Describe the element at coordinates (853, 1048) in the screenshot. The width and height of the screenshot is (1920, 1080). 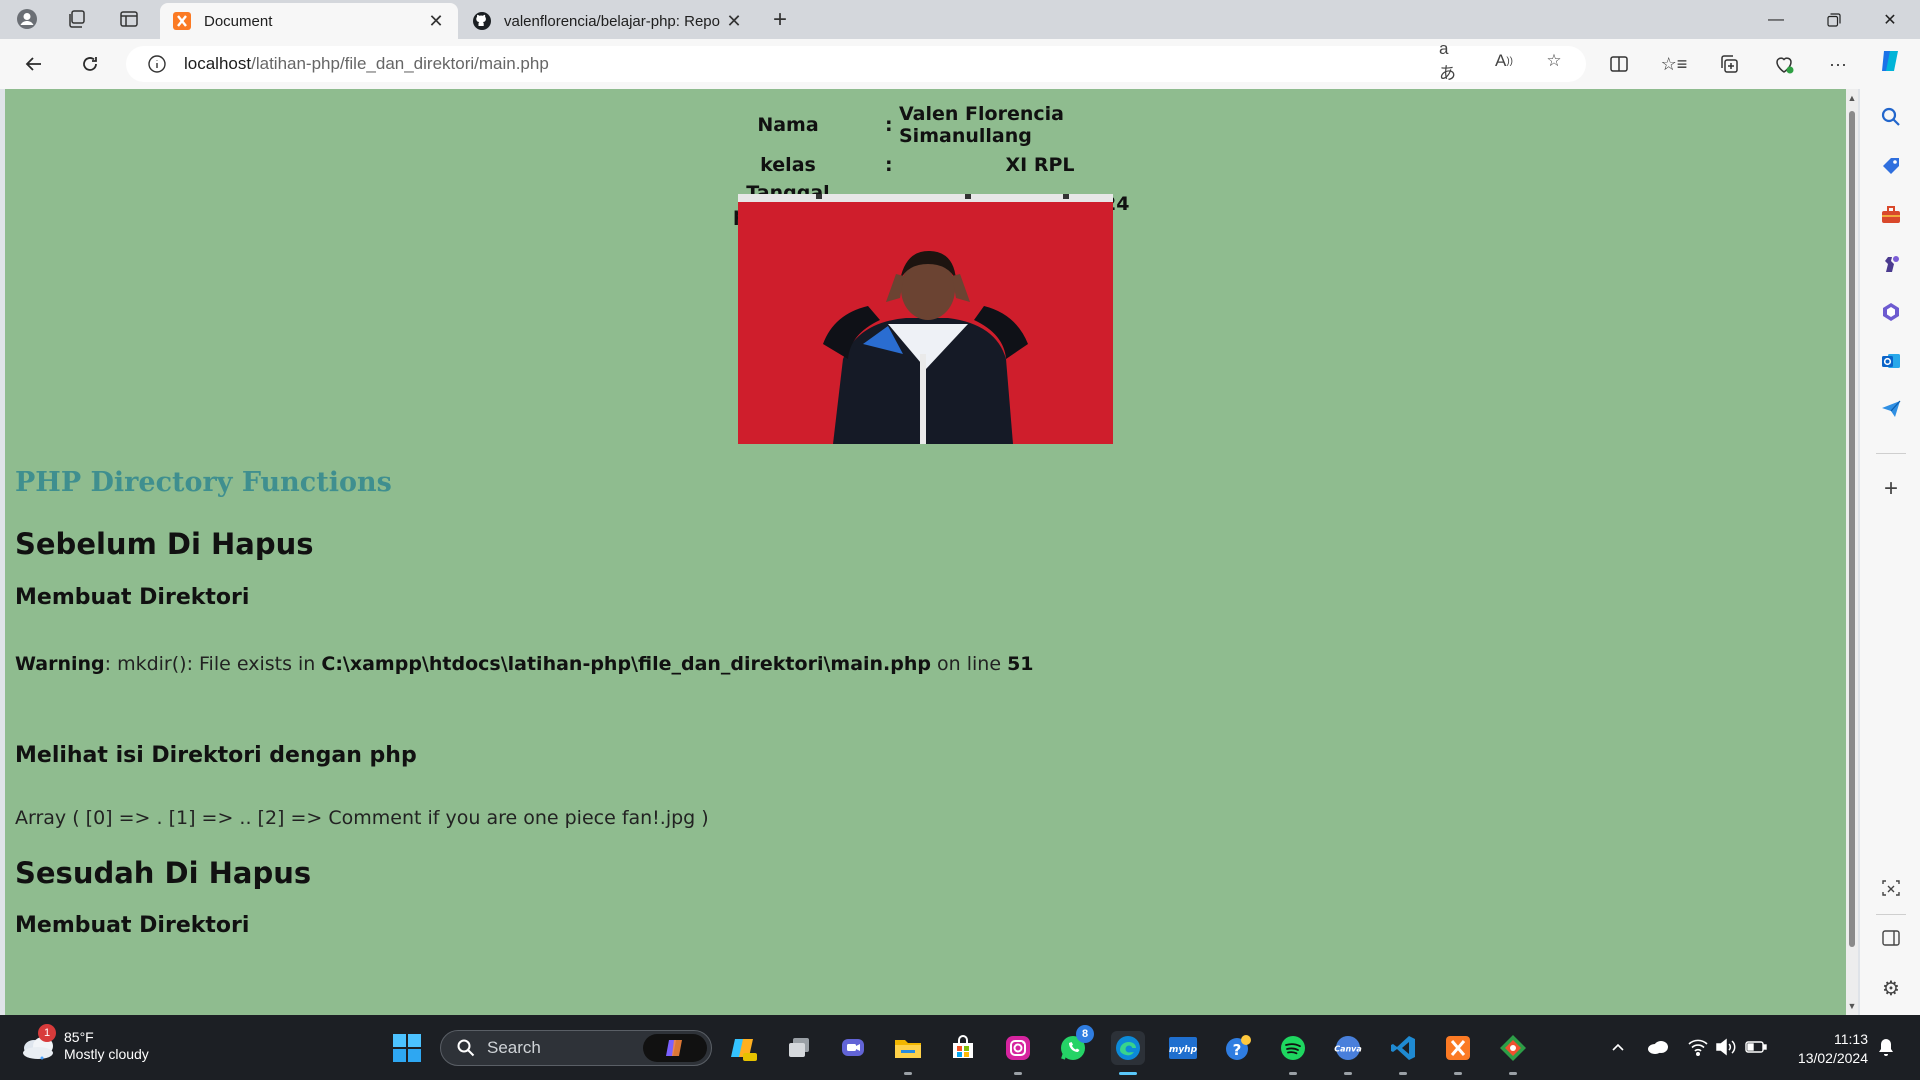
I see `teams-chat-icon` at that location.